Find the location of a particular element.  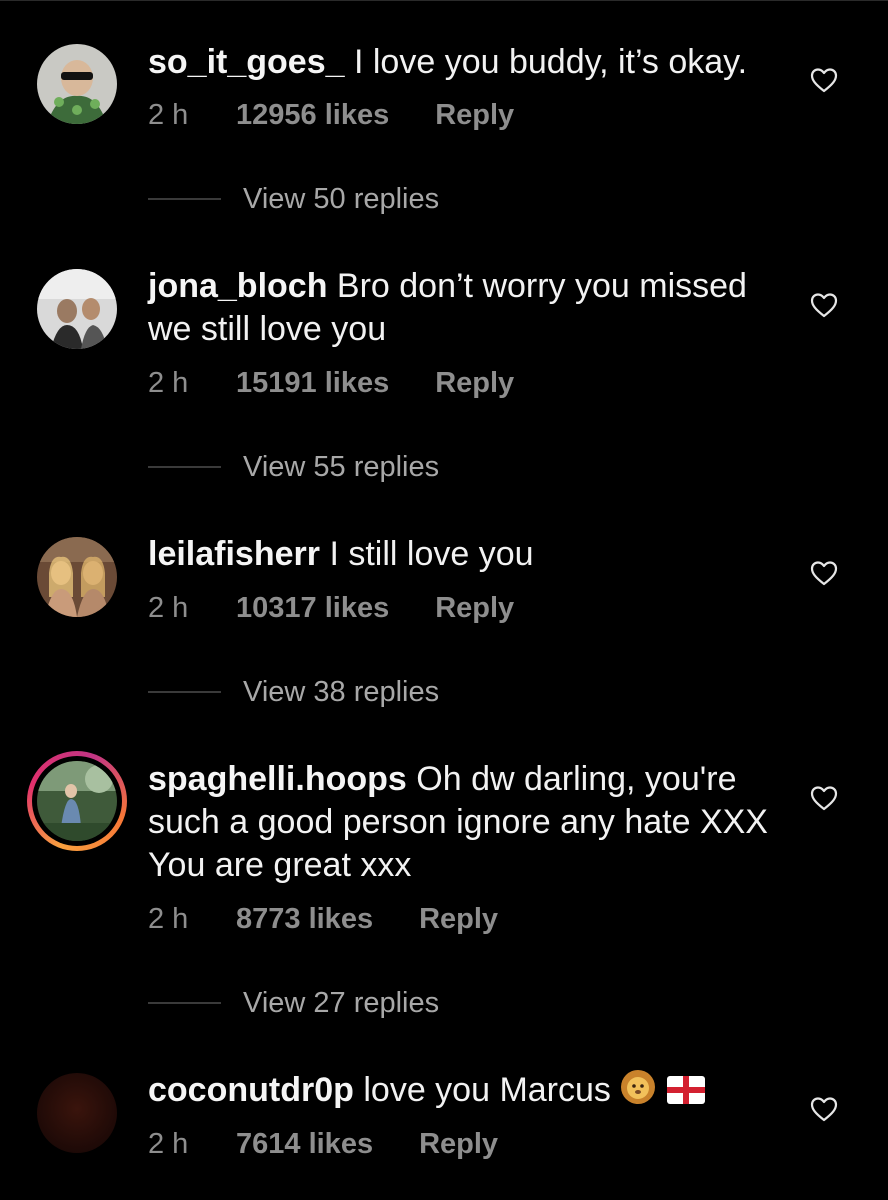

comment-username: jona_bloch is located at coordinates (237, 286).